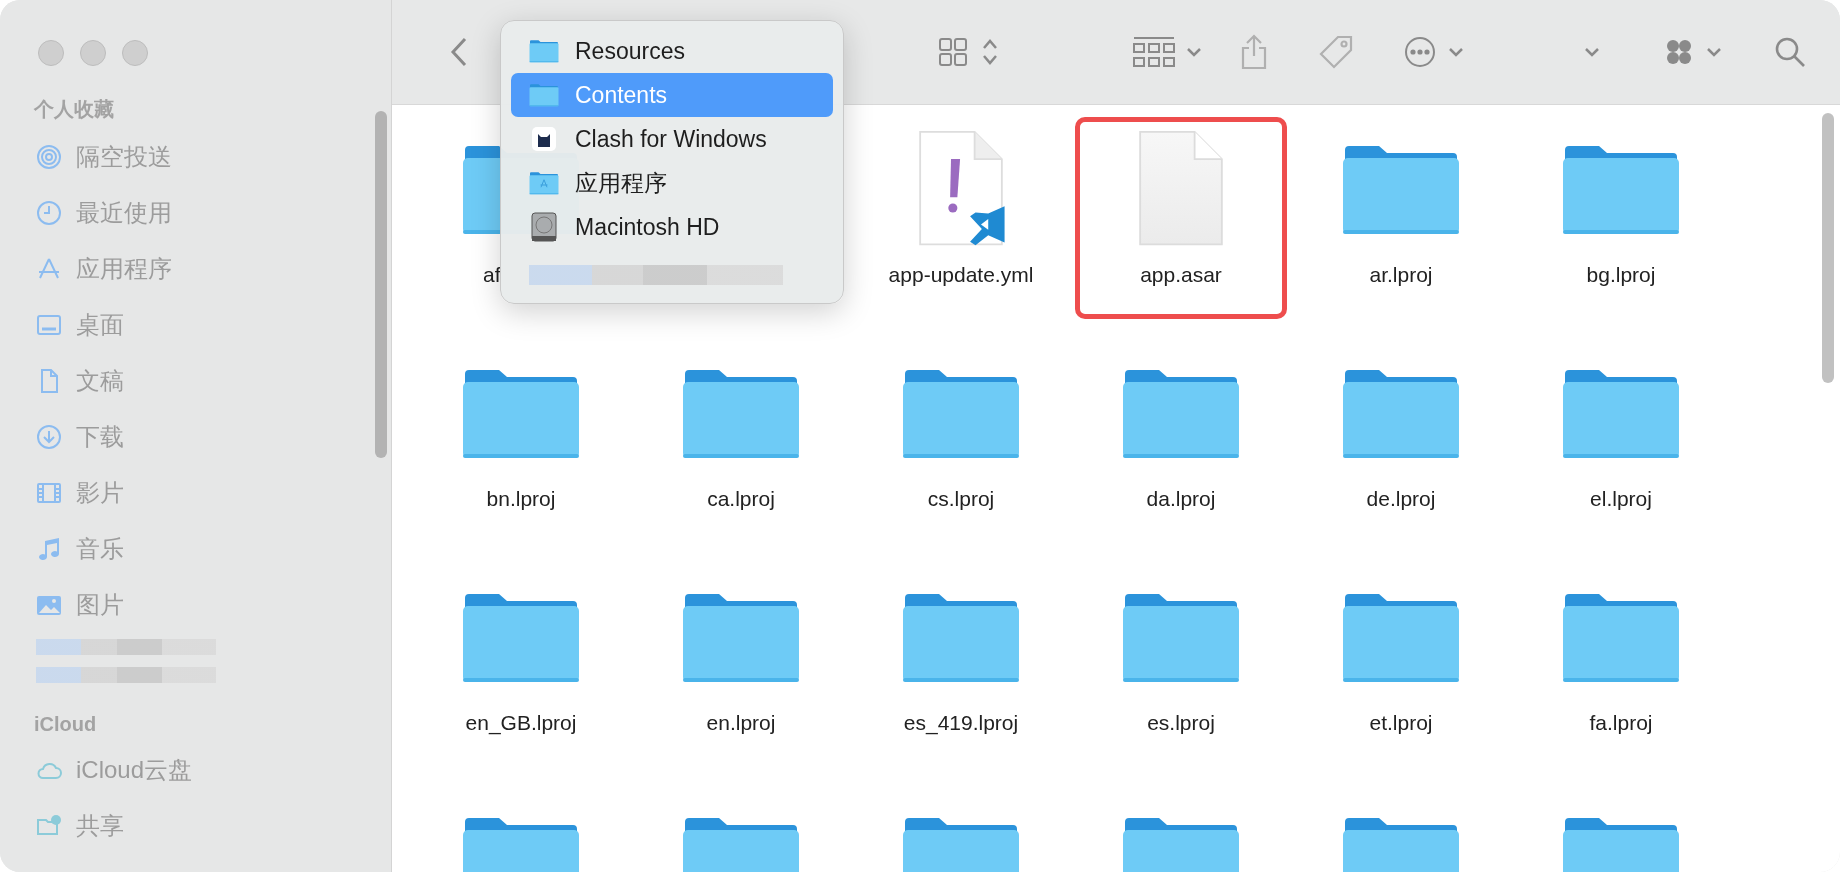  Describe the element at coordinates (49, 549) in the screenshot. I see `music-note-icon` at that location.